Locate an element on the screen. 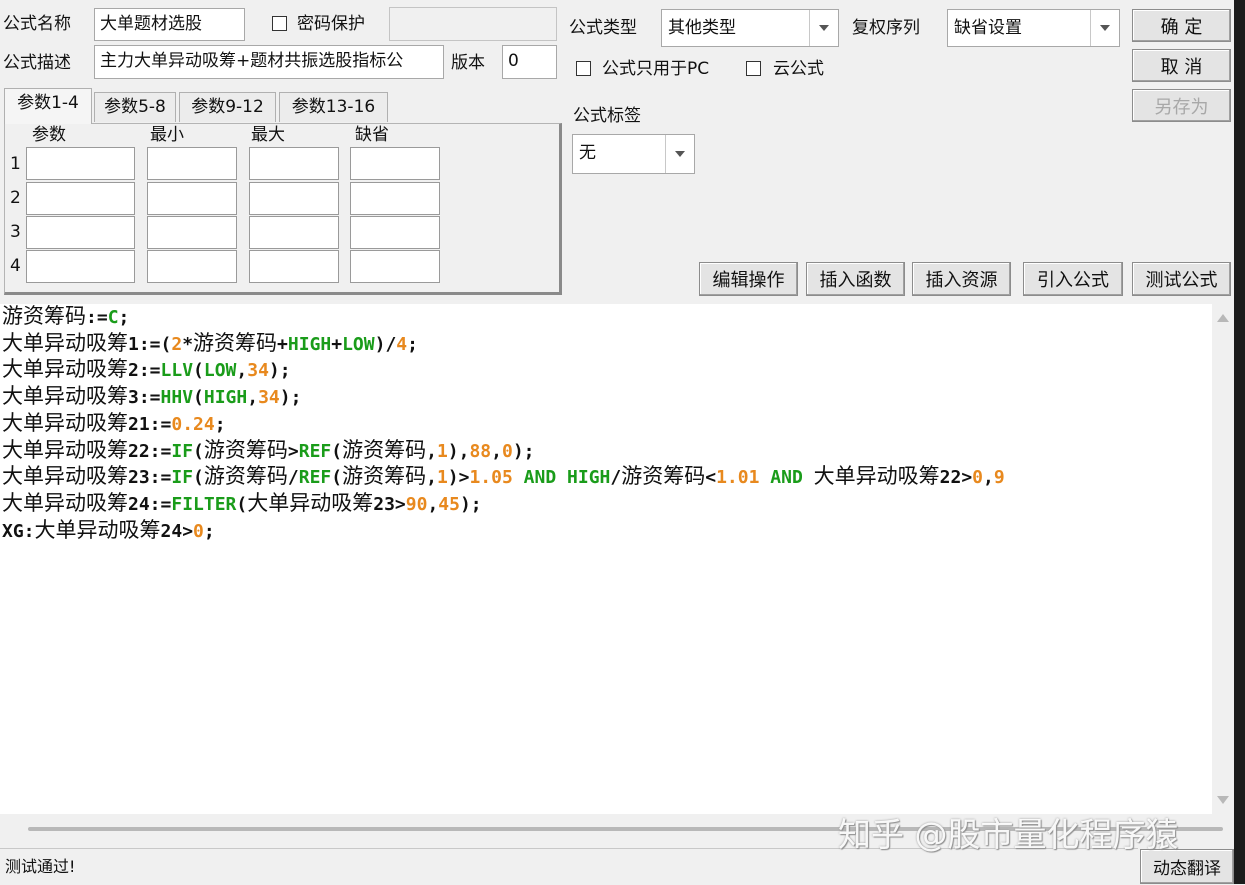  code-line: 游资筹码:=C; is located at coordinates (607, 317).